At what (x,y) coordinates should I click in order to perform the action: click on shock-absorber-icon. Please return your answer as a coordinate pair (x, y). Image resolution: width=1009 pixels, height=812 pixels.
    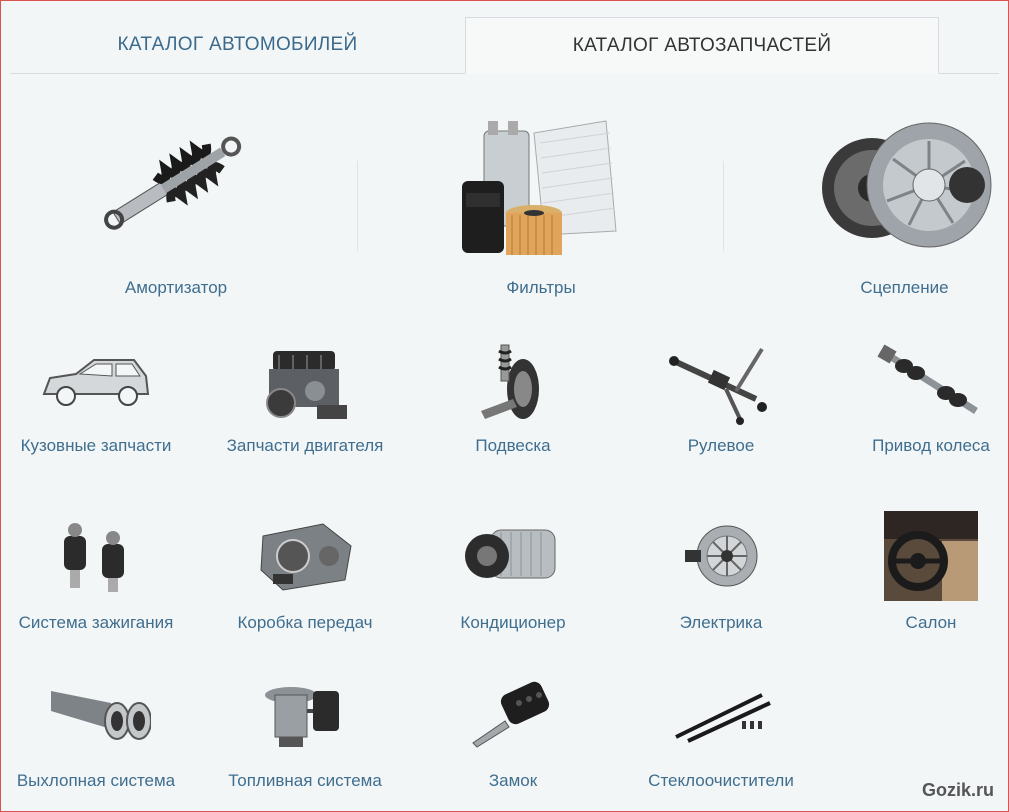
    Looking at the image, I should click on (173, 183).